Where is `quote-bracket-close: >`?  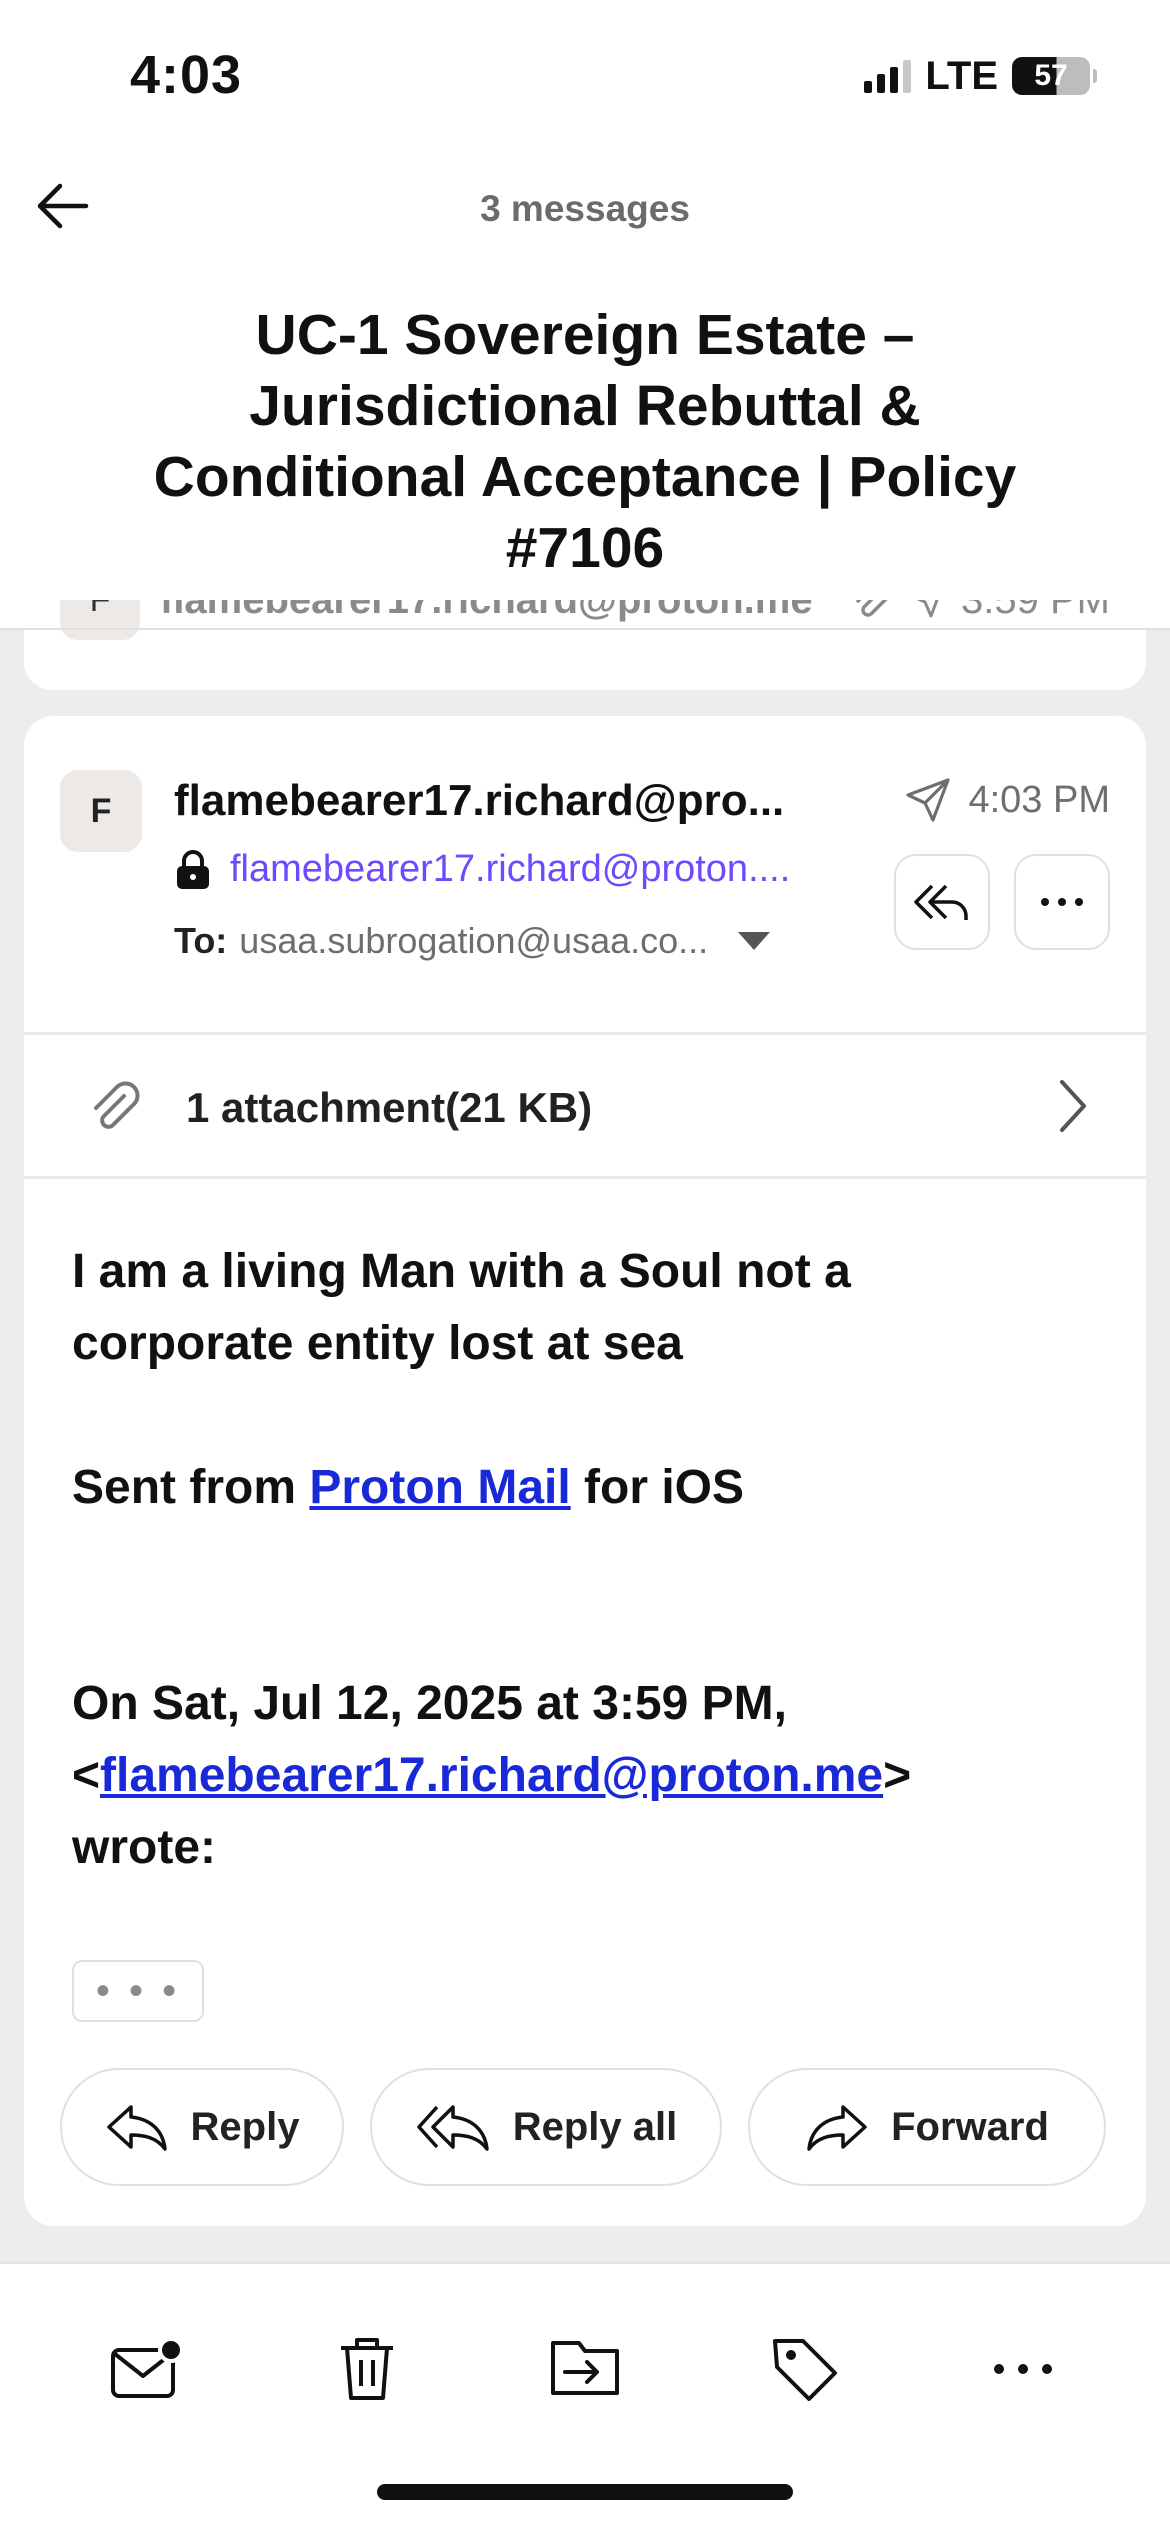 quote-bracket-close: > is located at coordinates (897, 1775).